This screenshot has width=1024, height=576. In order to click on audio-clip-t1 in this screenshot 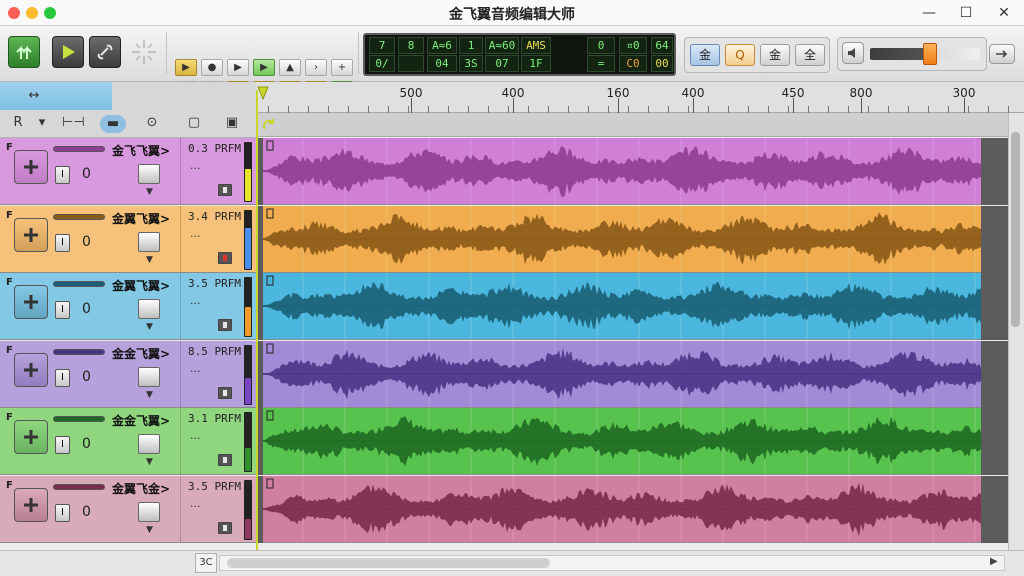, I will do `click(622, 171)`.